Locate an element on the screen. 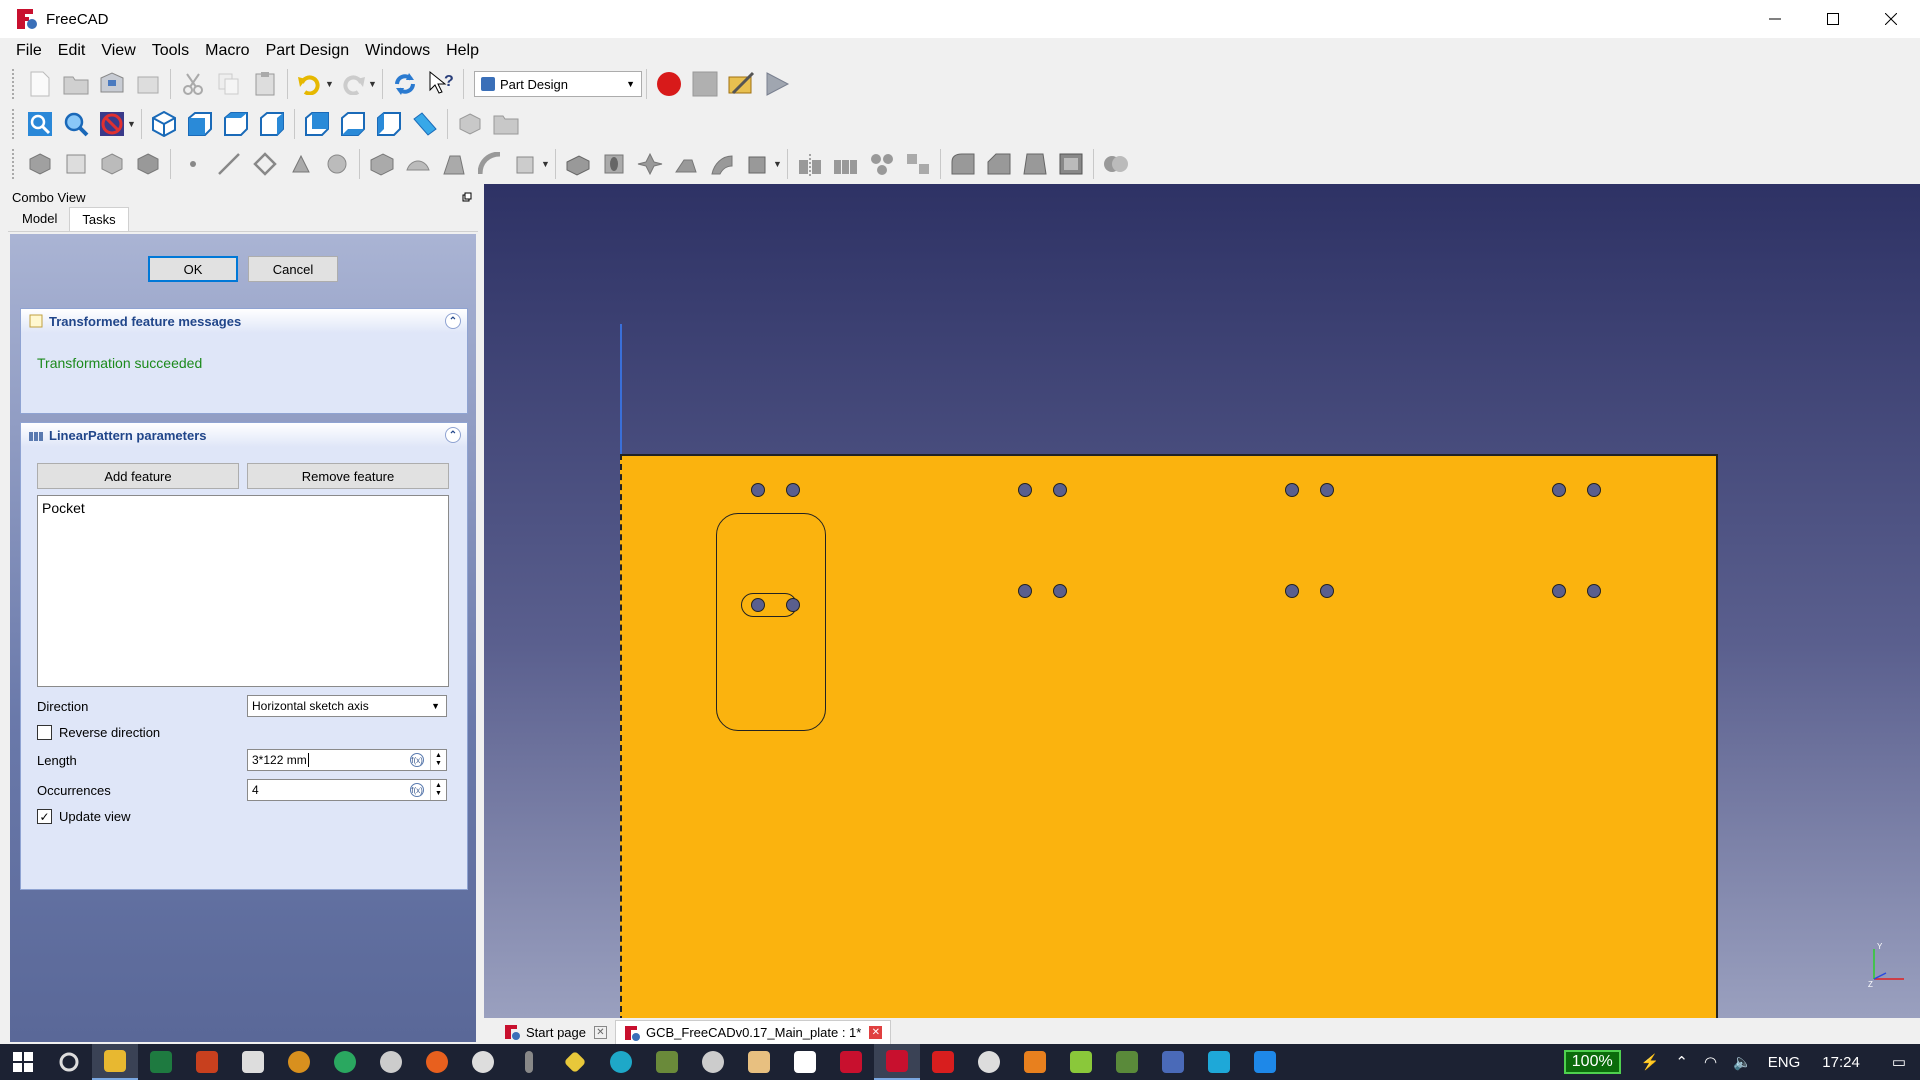 This screenshot has width=1920, height=1080. copy-button is located at coordinates (229, 84).